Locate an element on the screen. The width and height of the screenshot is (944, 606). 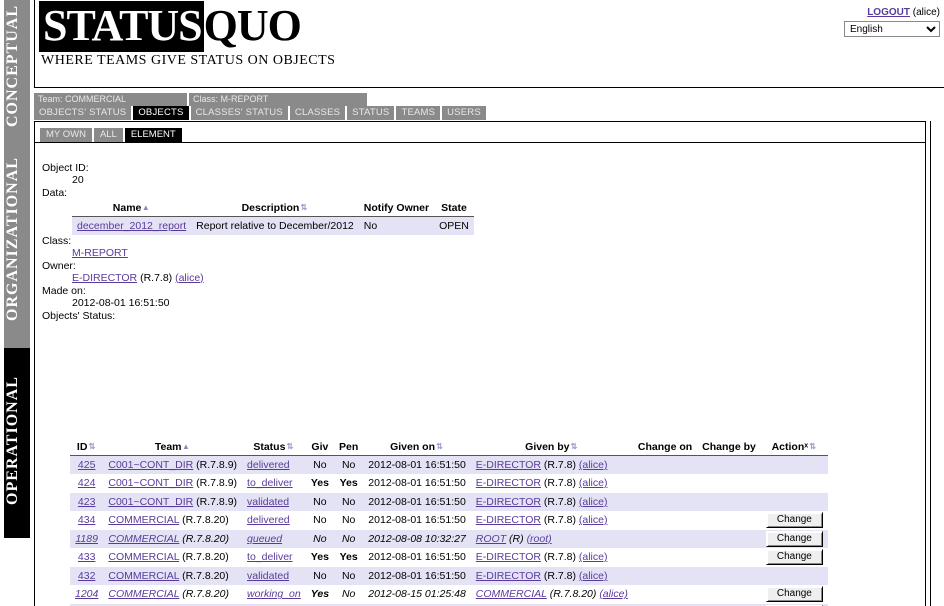
rail-section-conceptual: CONCEPTUAL is located at coordinates (17, 67).